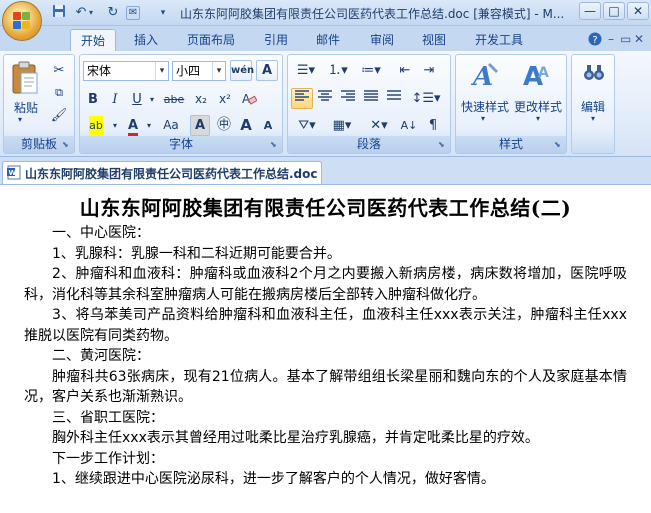  Describe the element at coordinates (200, 125) in the screenshot. I see `character-shading-button: A` at that location.